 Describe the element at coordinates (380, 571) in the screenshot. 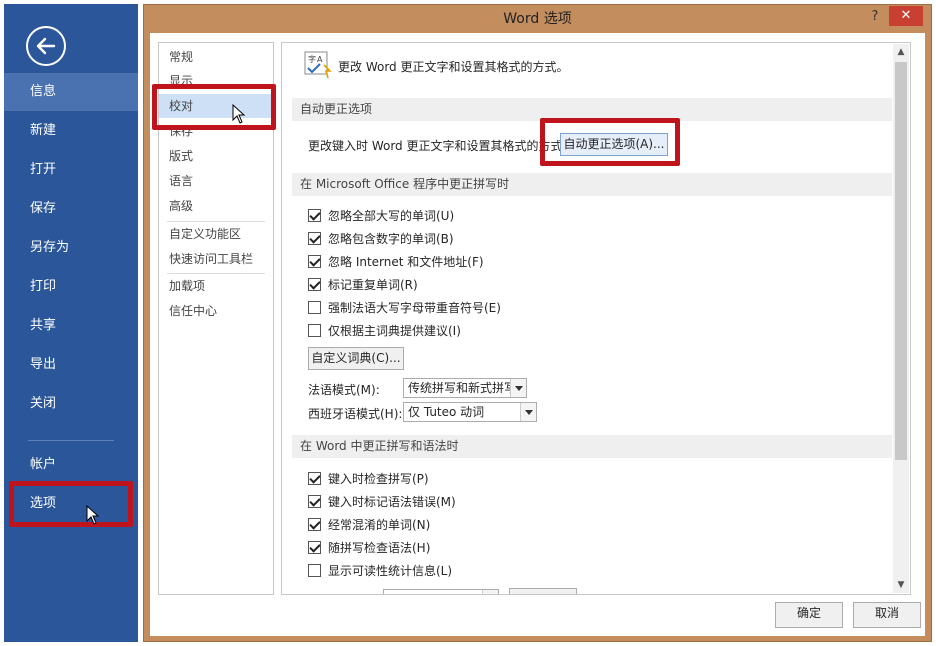

I see `checkbox-readability-stats: 显示可读性统计信息(L)` at that location.